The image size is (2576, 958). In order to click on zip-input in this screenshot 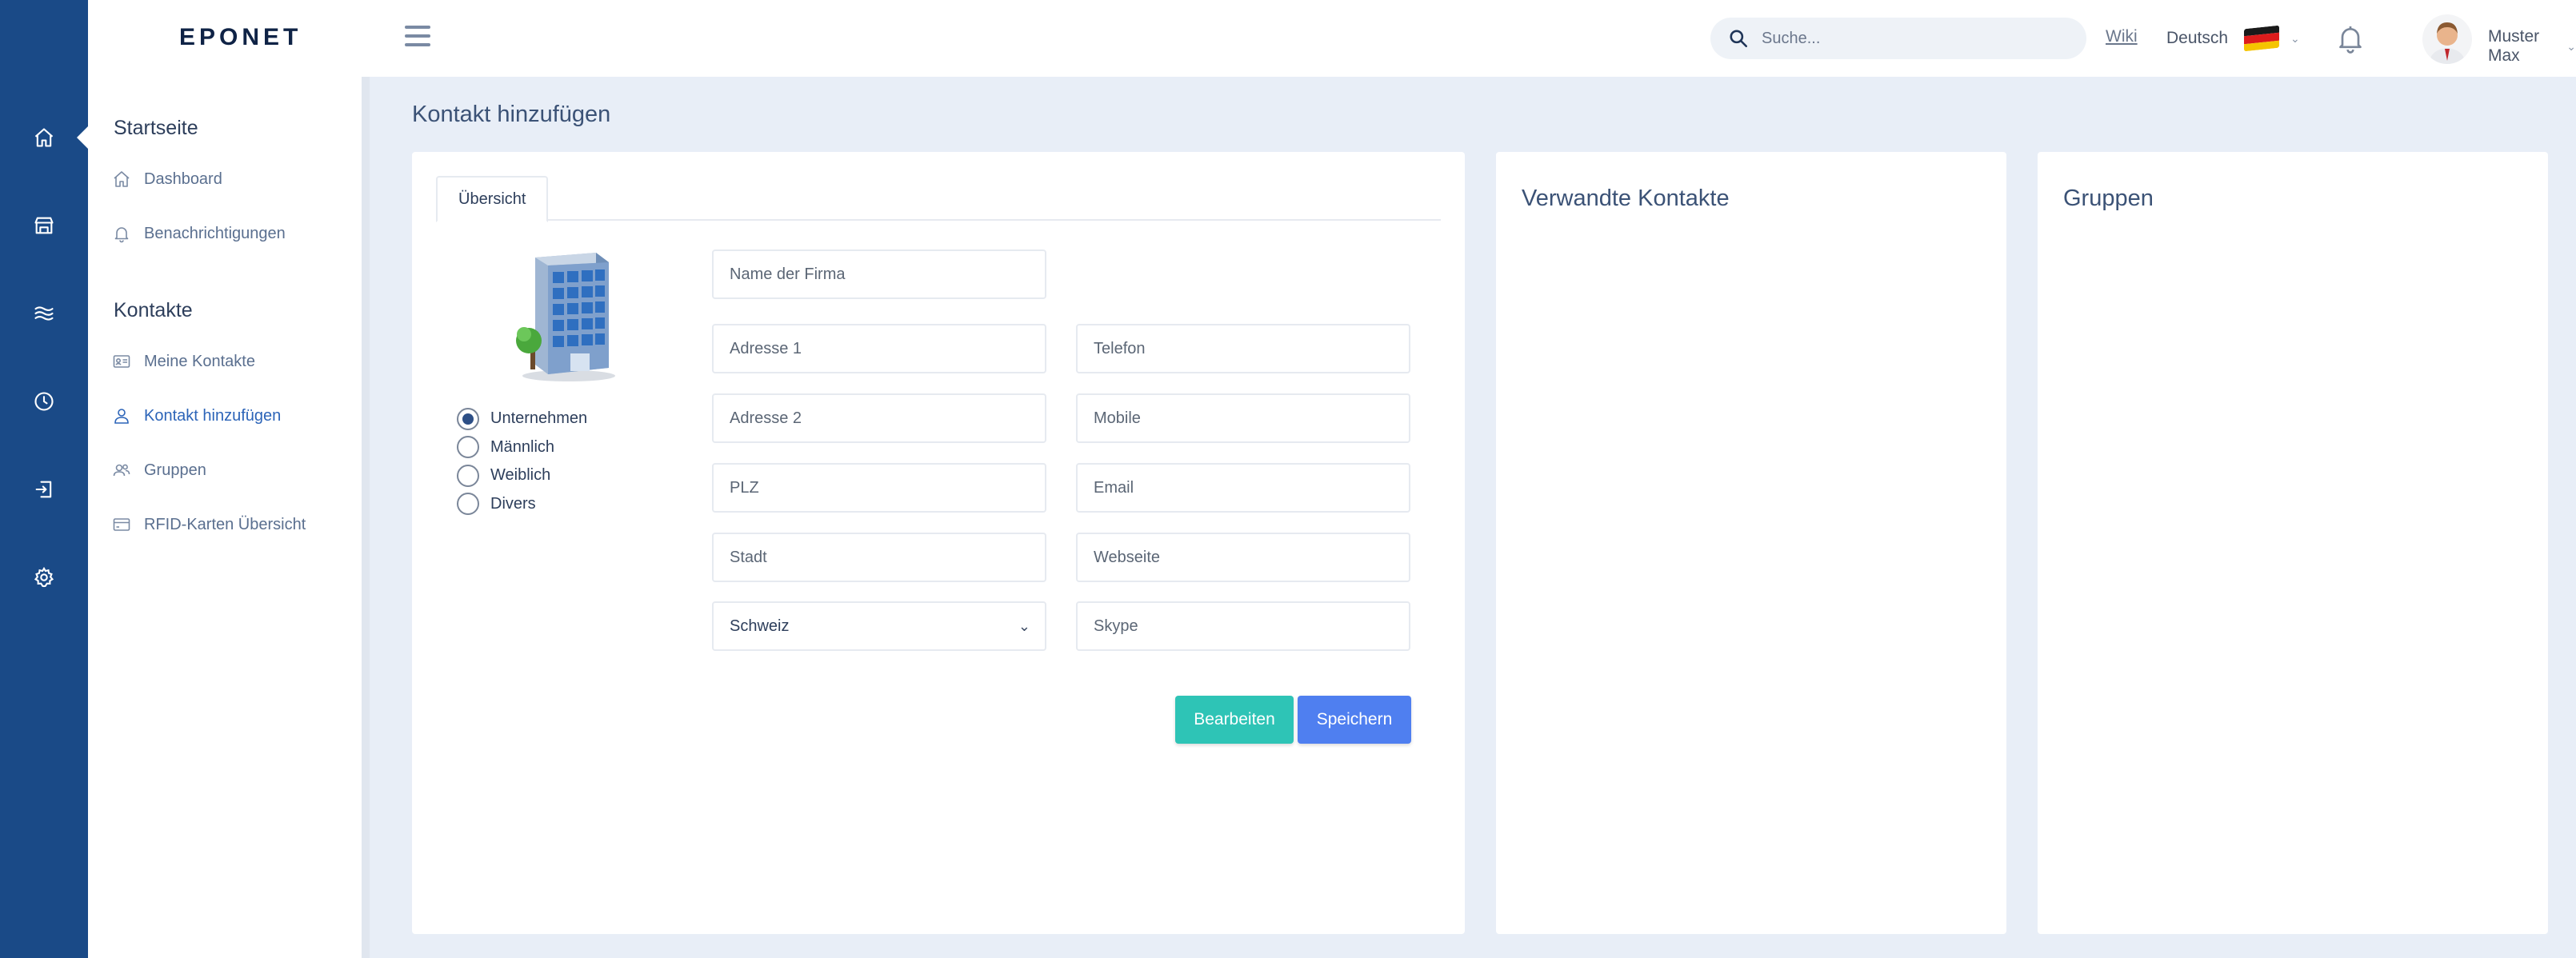, I will do `click(879, 488)`.